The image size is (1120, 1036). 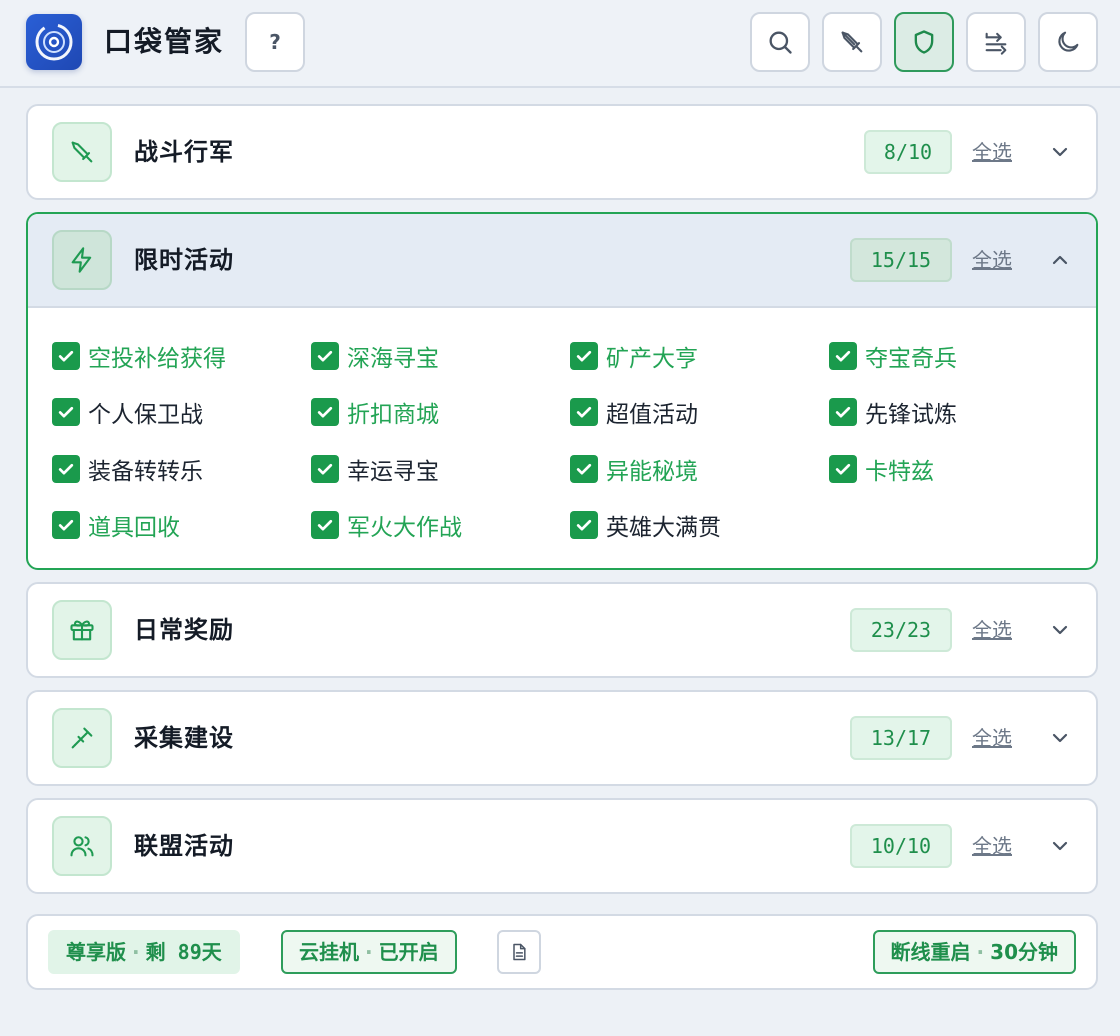 I want to click on checkbox-label: 先锋试炼, so click(x=911, y=415).